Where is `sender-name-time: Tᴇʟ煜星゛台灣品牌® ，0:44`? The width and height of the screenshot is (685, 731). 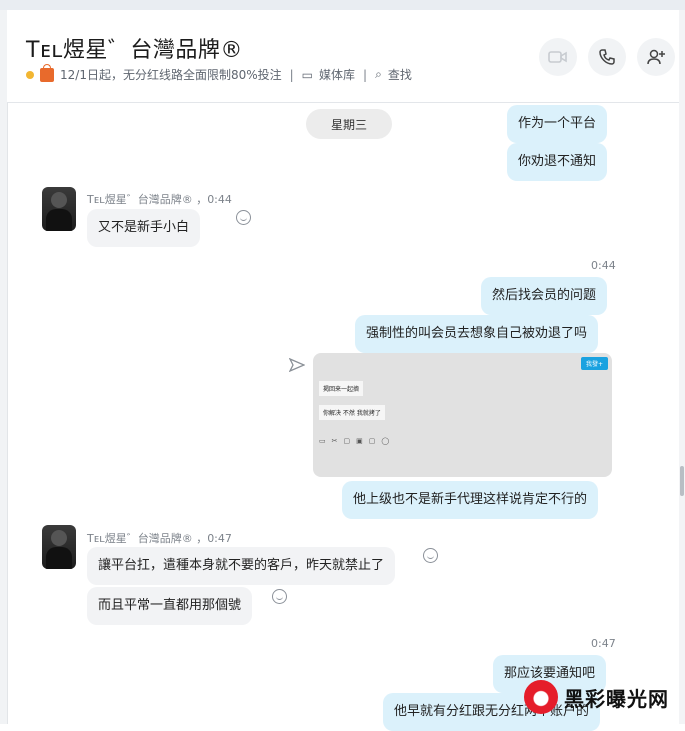
sender-name-time: Tᴇʟ煜星゛台灣品牌® ，0:44 is located at coordinates (159, 199).